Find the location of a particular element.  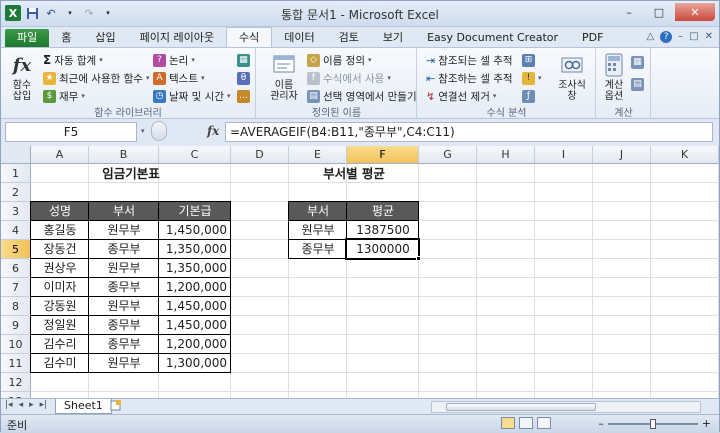

table1-header: 기본급 is located at coordinates (195, 211).